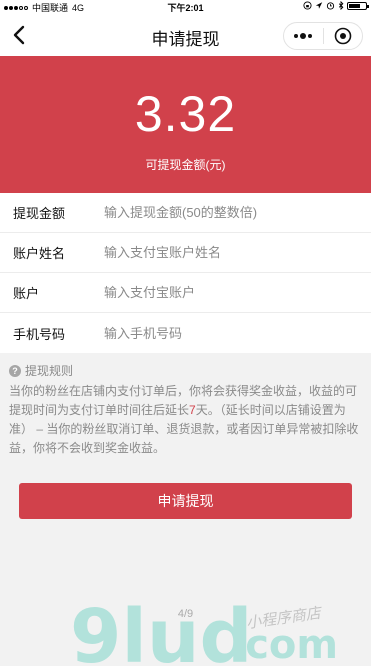  I want to click on amount-row: 提现金额, so click(185, 213).